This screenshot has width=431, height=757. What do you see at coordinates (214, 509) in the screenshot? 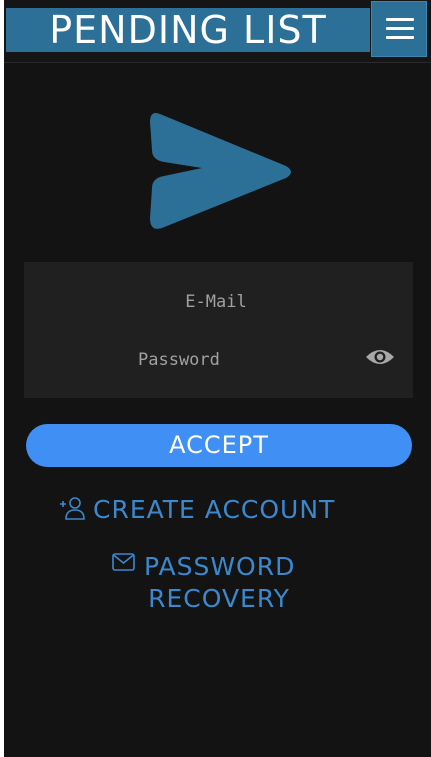
I see `create-account-label: CREATE ACCOUNT` at bounding box center [214, 509].